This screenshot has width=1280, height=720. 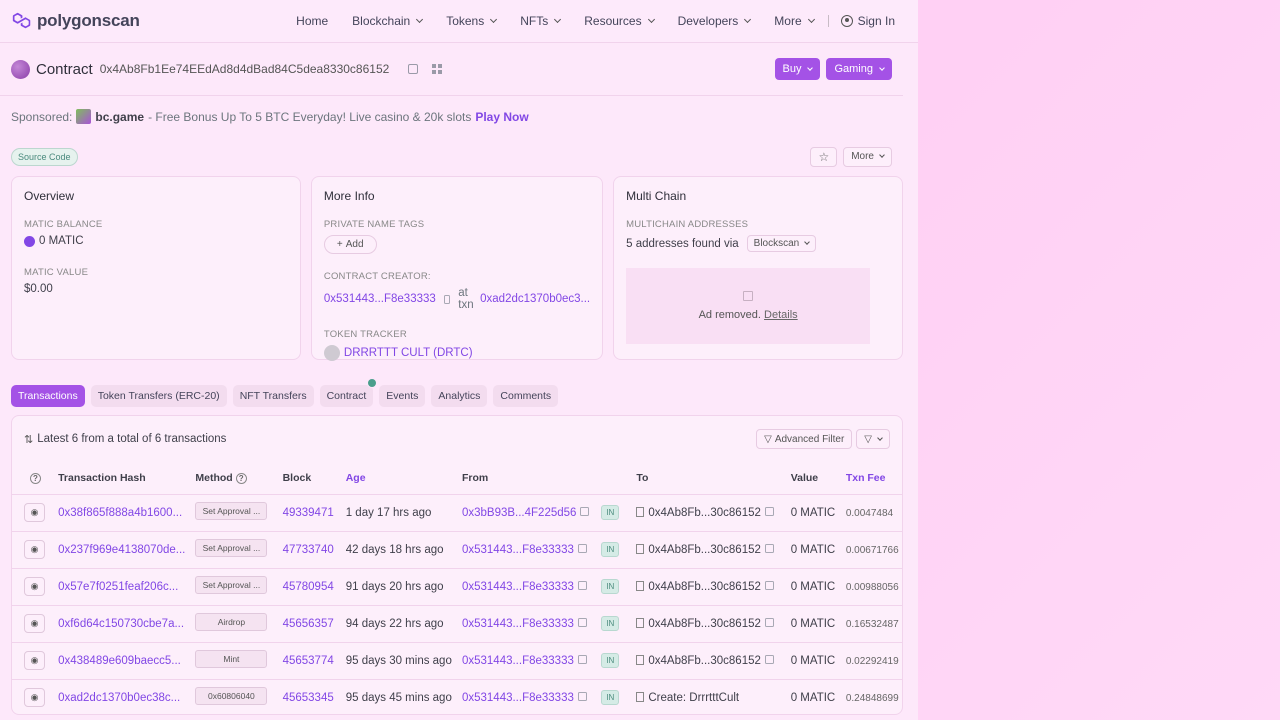 I want to click on badge-actions: ☆ More, so click(x=851, y=156).